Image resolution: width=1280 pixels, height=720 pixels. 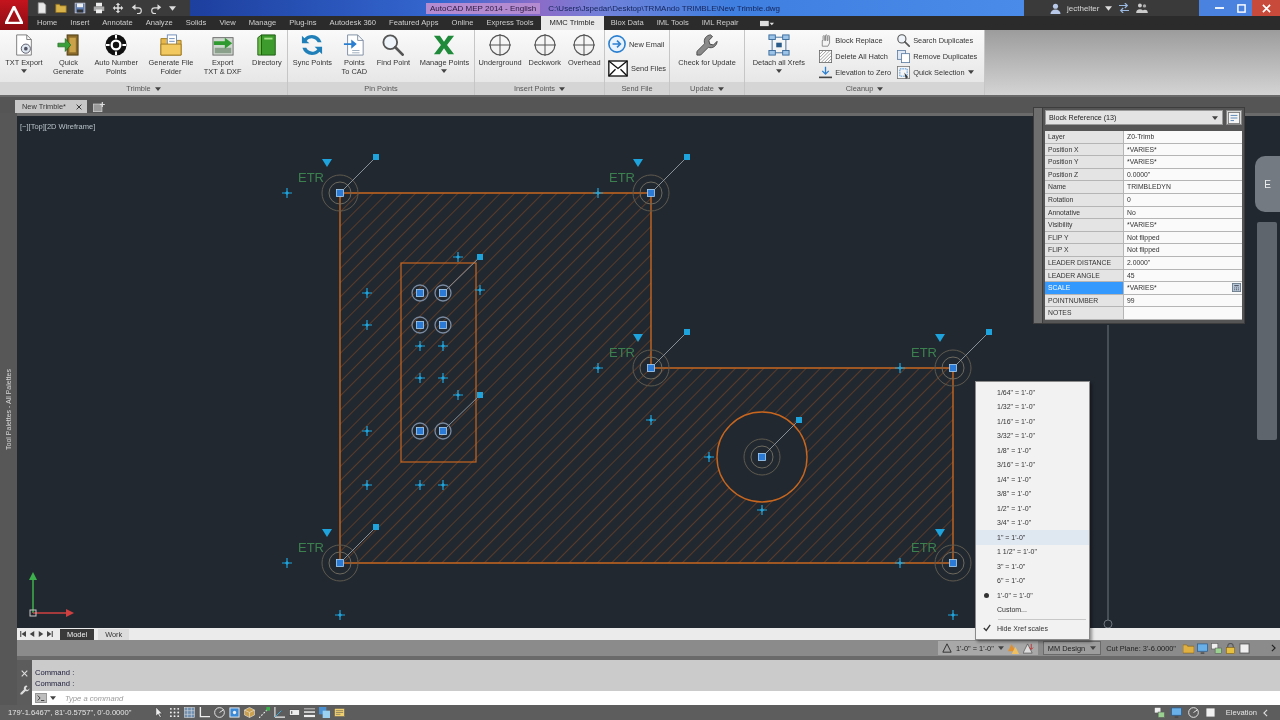 I want to click on minimize-icon, so click(x=1219, y=8).